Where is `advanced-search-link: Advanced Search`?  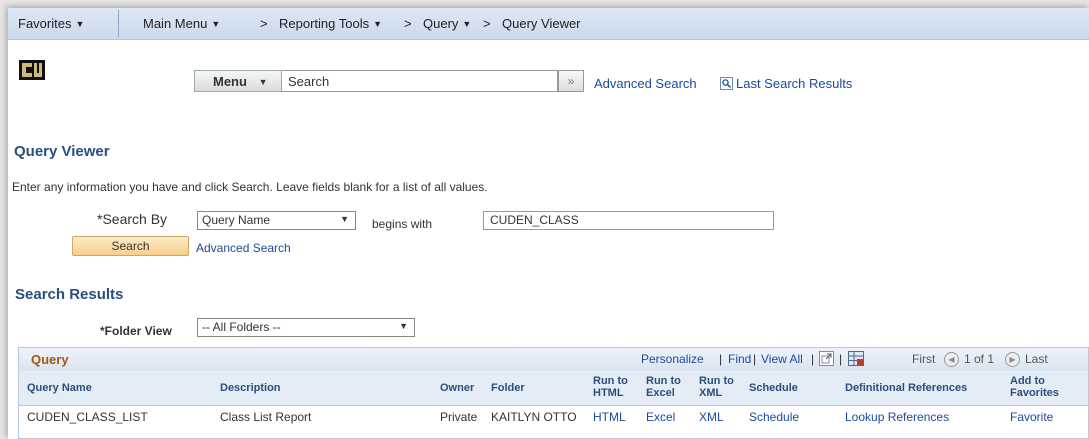 advanced-search-link: Advanced Search is located at coordinates (243, 248).